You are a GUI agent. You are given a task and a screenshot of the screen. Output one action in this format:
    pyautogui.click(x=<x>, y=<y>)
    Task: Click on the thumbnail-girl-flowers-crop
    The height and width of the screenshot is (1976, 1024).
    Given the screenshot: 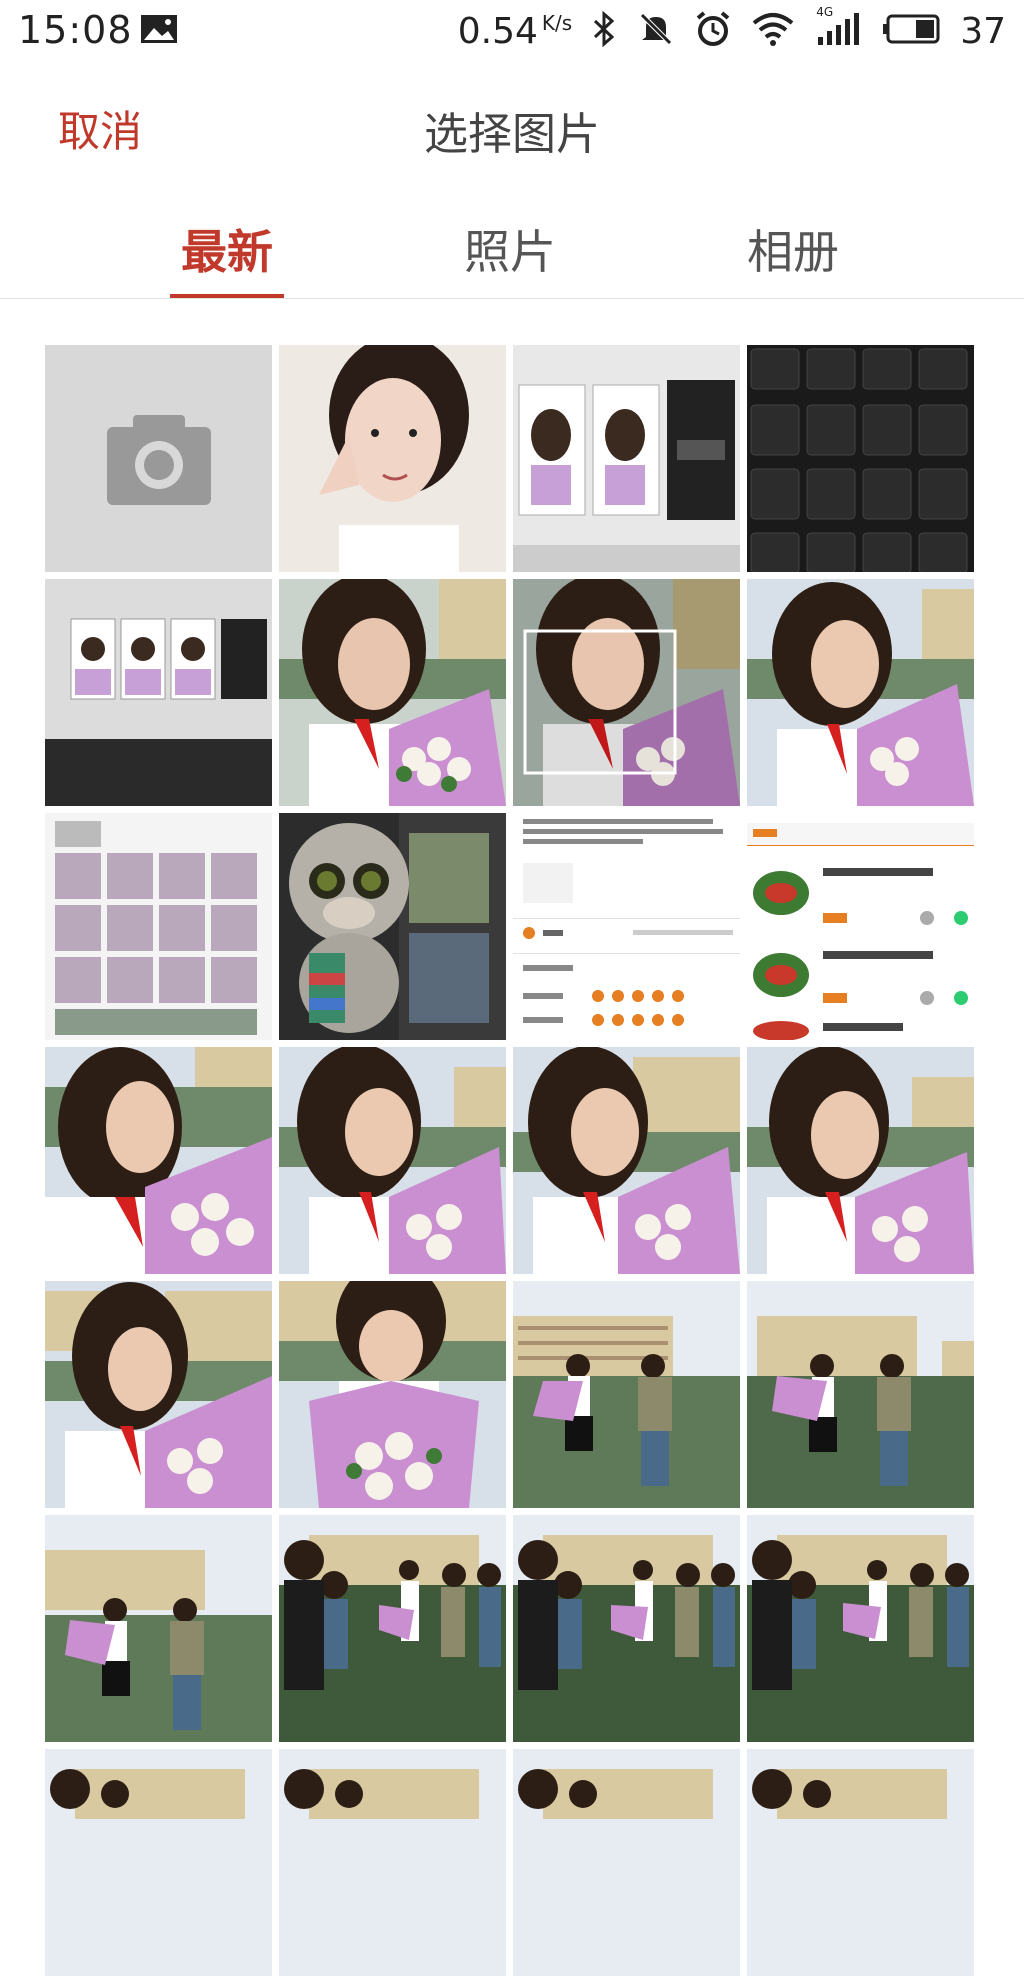 What is the action you would take?
    pyautogui.click(x=626, y=692)
    